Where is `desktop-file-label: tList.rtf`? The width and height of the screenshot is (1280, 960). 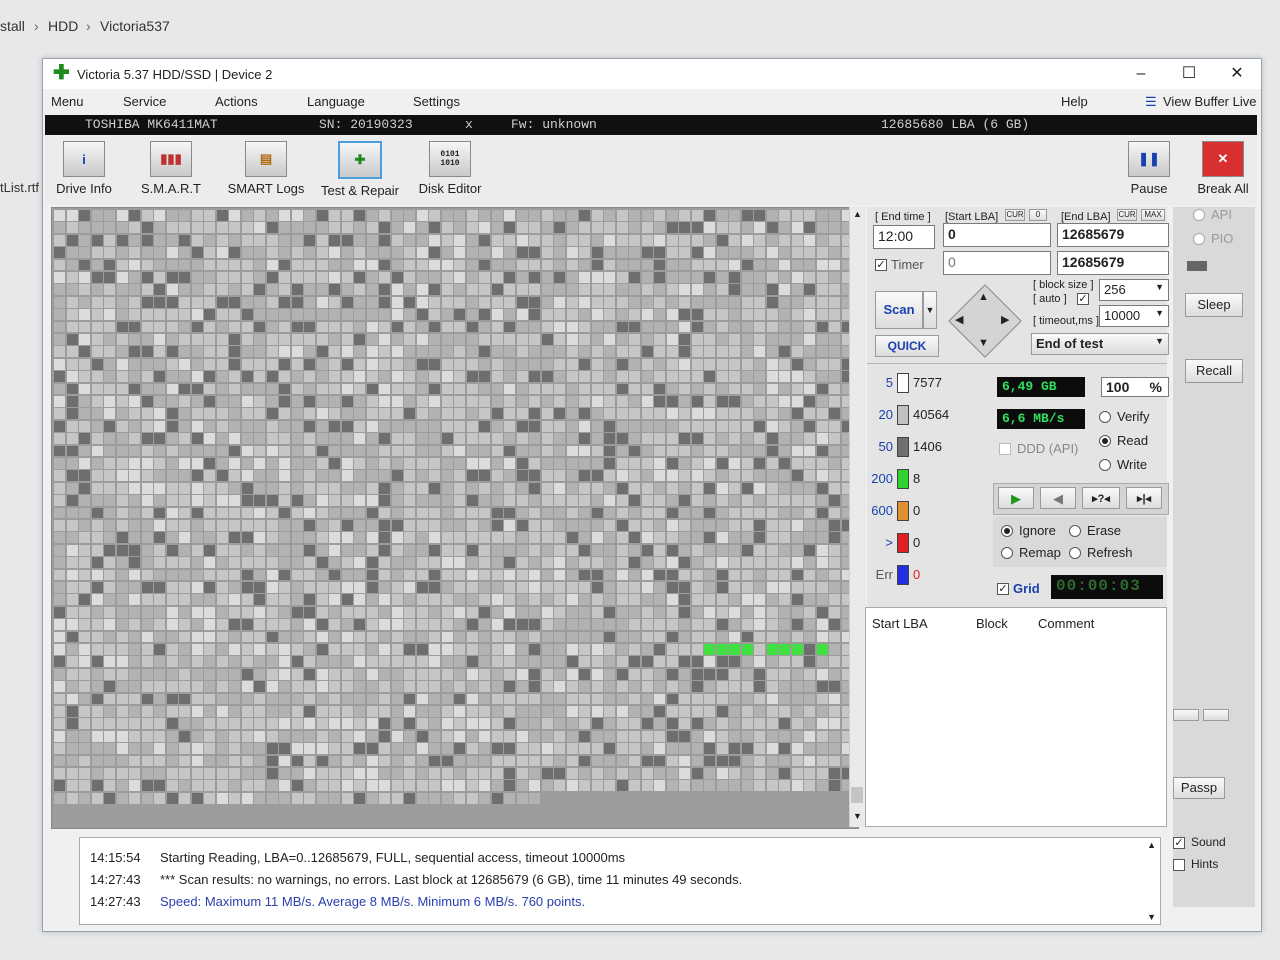
desktop-file-label: tList.rtf is located at coordinates (19, 187).